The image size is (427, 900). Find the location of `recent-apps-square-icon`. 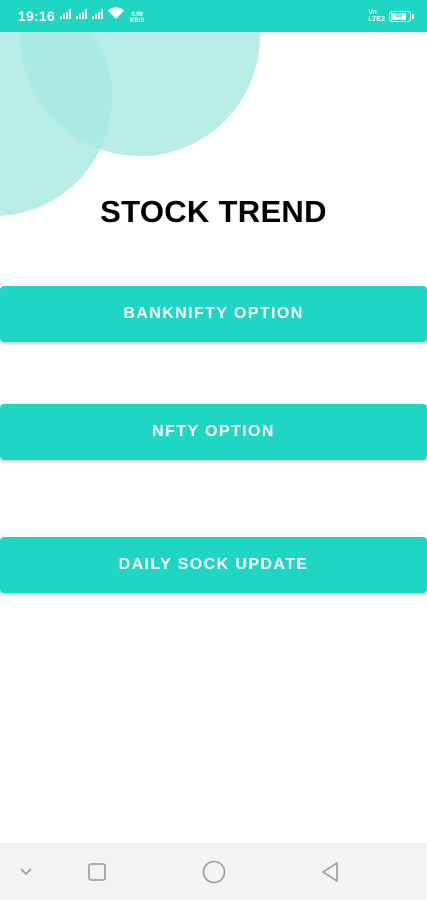

recent-apps-square-icon is located at coordinates (97, 871).